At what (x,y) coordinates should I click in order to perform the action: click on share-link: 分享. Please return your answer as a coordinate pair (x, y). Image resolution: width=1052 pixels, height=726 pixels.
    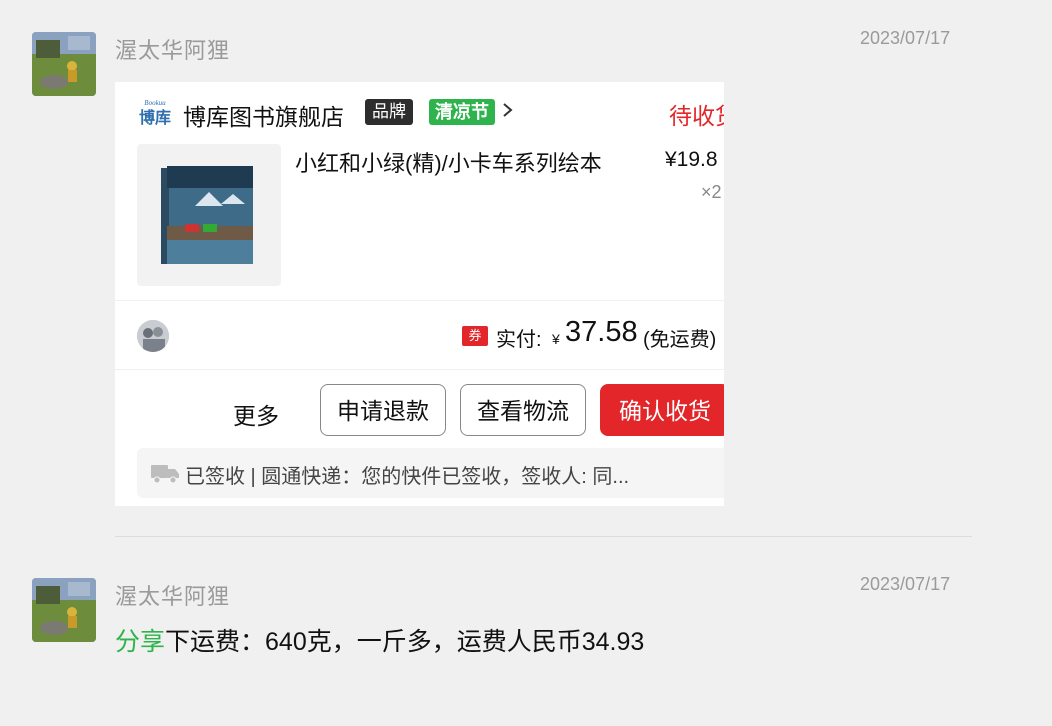
    Looking at the image, I should click on (140, 642).